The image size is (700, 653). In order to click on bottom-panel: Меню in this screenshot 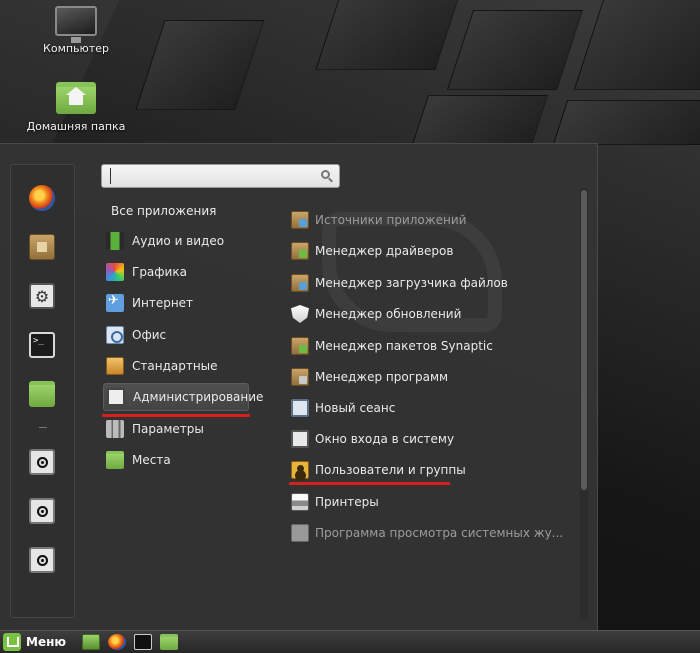, I will do `click(350, 641)`.